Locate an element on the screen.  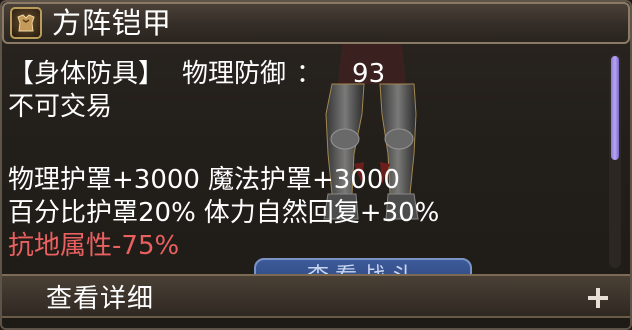
defense-row: 【身体防具】 物理防御 ： 93 is located at coordinates (308, 74).